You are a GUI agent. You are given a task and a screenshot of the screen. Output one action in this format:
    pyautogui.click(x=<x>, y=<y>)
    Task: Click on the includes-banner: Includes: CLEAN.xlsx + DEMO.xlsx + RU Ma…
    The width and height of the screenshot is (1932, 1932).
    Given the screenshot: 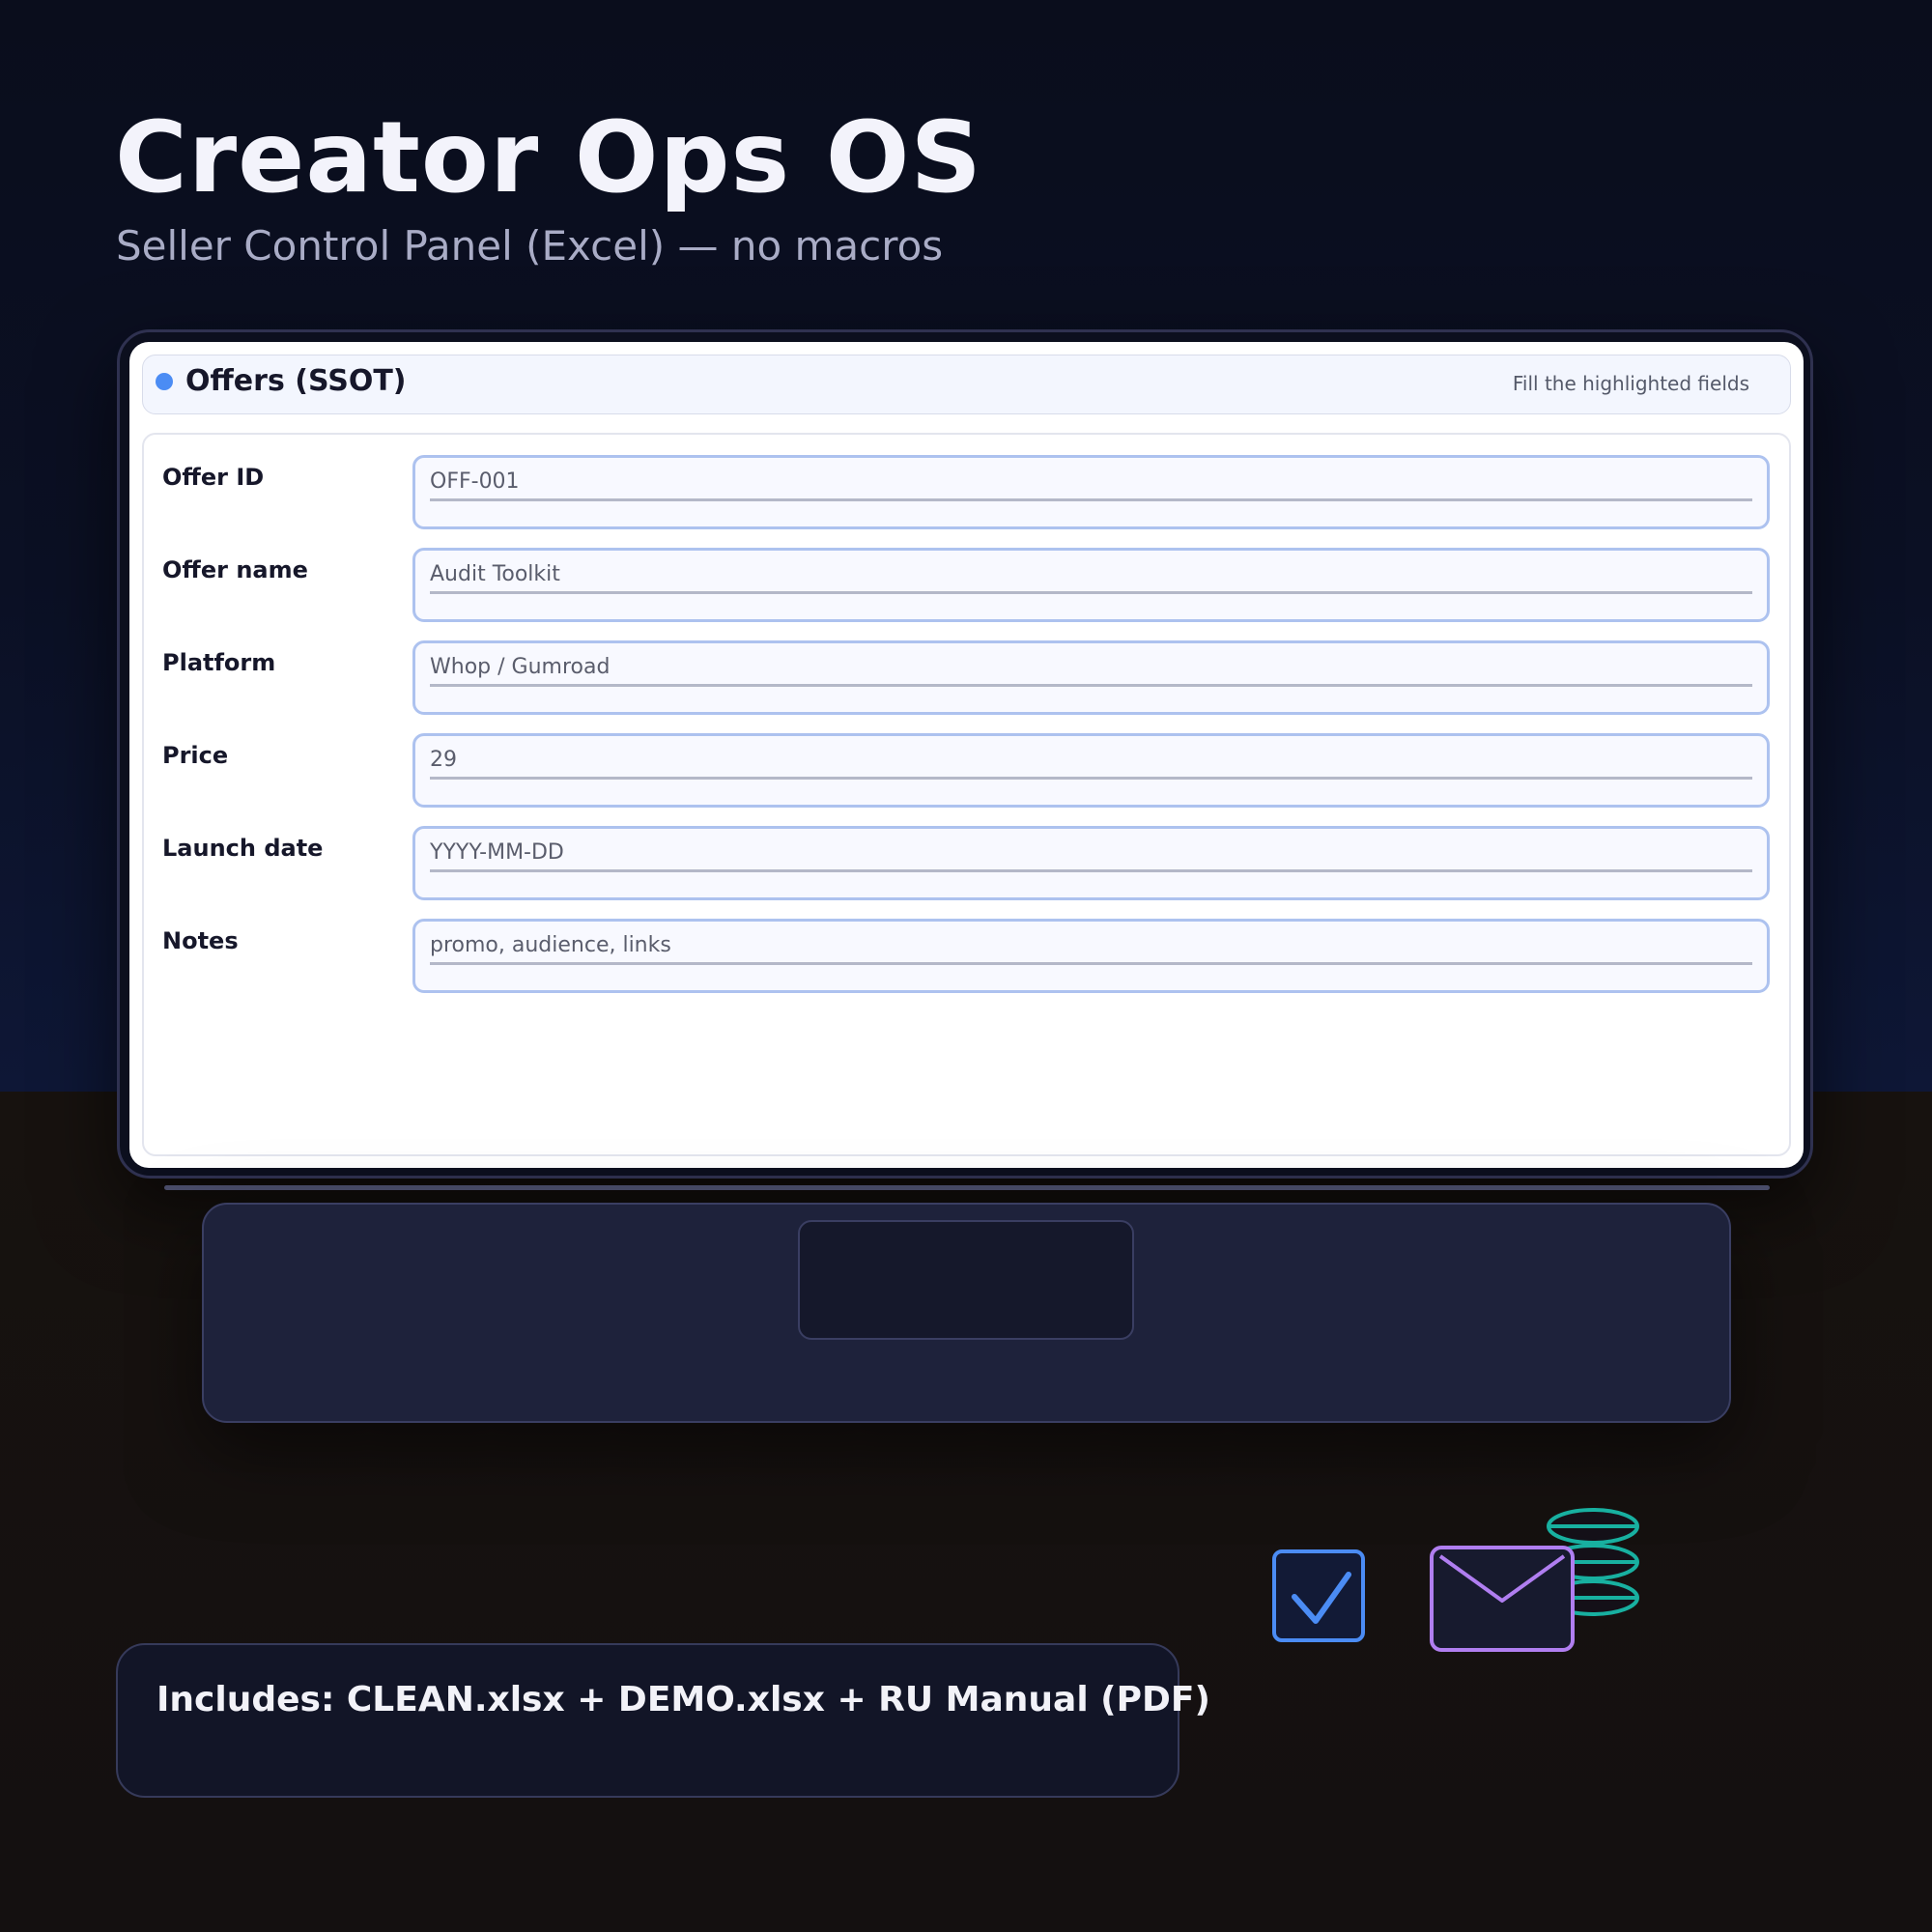 What is the action you would take?
    pyautogui.click(x=663, y=1720)
    